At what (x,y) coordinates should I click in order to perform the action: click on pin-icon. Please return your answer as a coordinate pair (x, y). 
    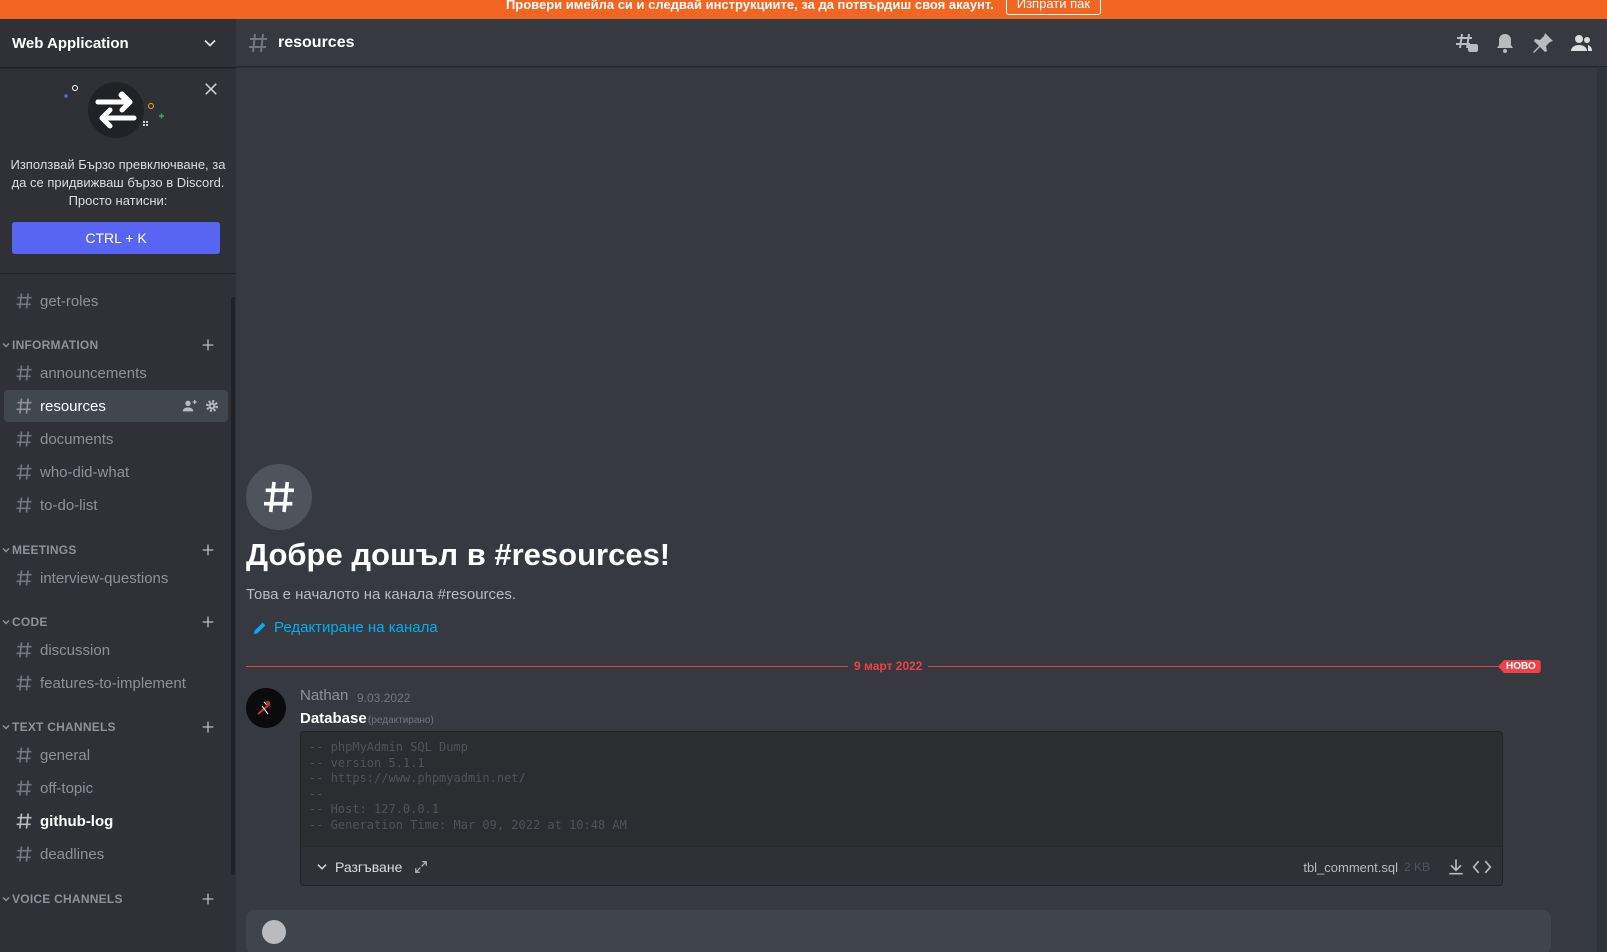
    Looking at the image, I should click on (1543, 43).